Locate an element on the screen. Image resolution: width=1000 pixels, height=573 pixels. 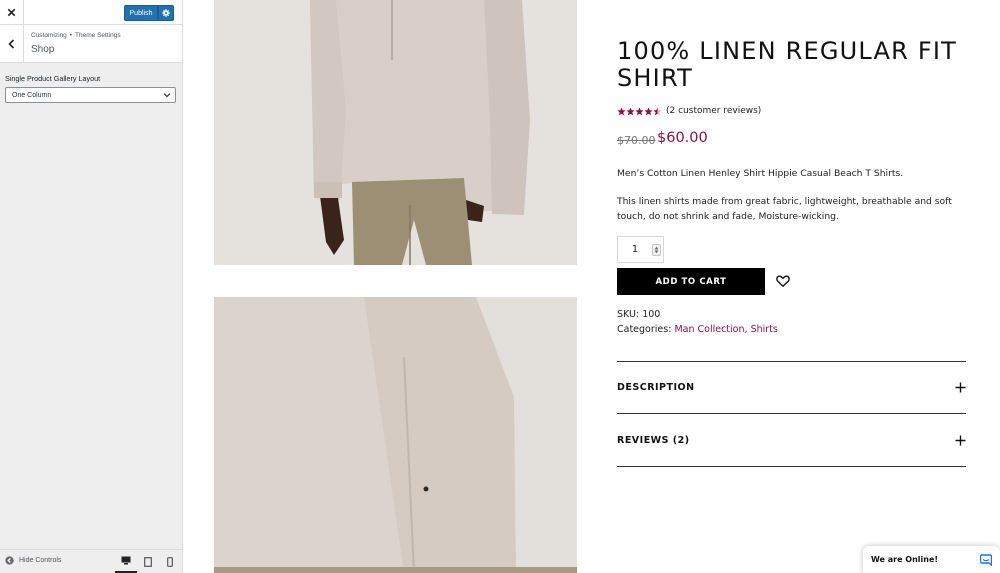
section-title: Shop is located at coordinates (43, 49).